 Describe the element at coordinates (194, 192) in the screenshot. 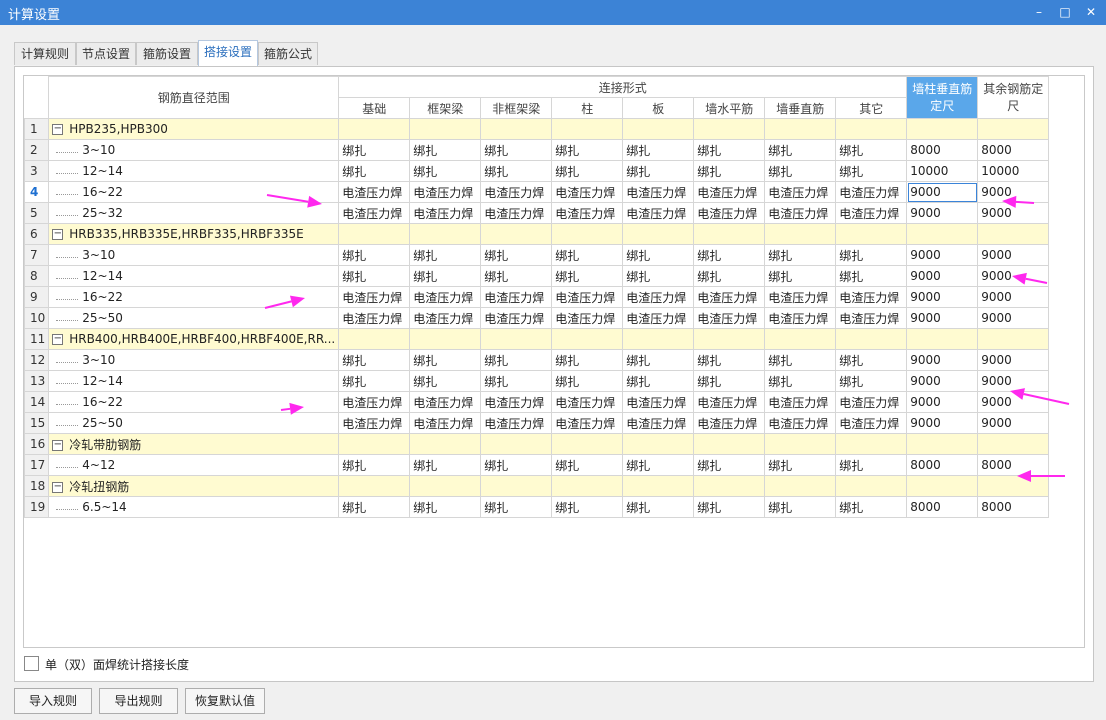

I see `diameter-range-cell: 16~22` at that location.